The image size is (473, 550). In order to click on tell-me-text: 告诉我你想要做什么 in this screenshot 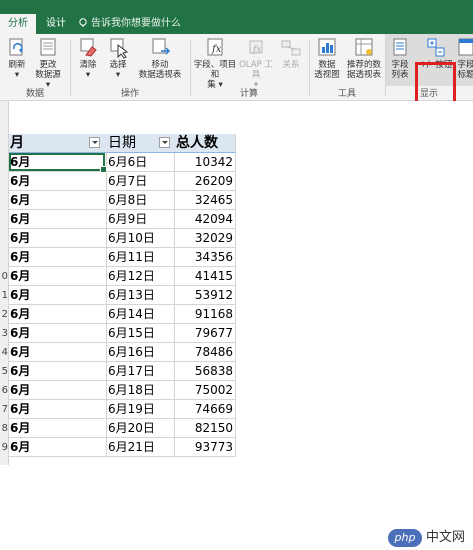, I will do `click(136, 23)`.